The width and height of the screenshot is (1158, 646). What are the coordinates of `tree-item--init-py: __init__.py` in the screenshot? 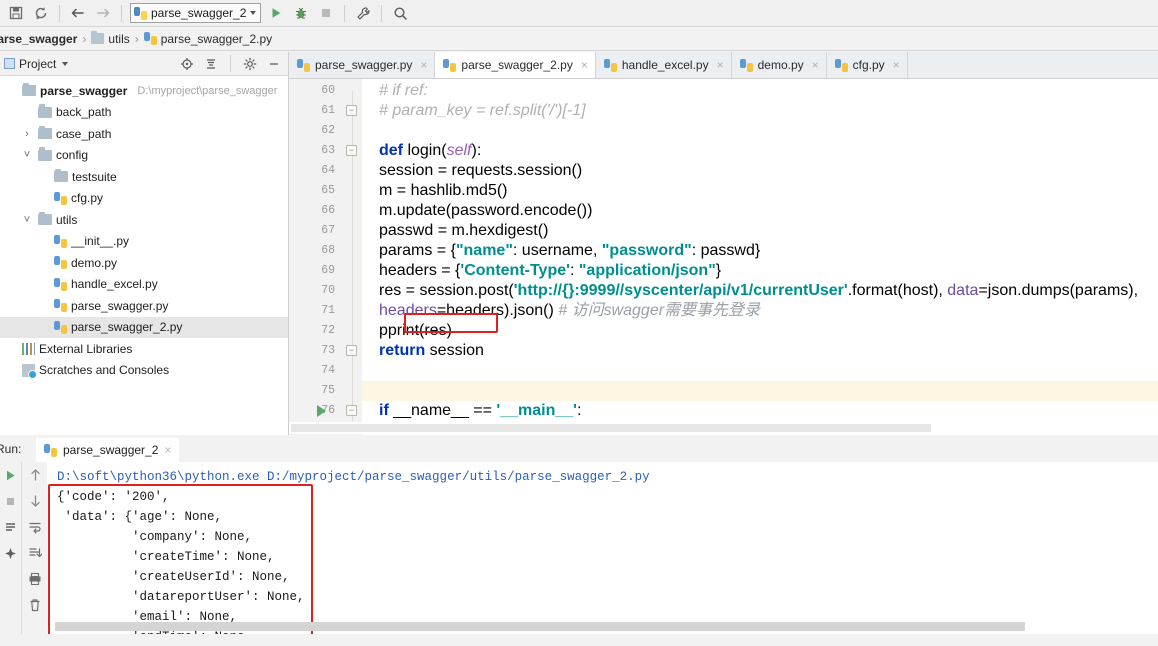 It's located at (144, 242).